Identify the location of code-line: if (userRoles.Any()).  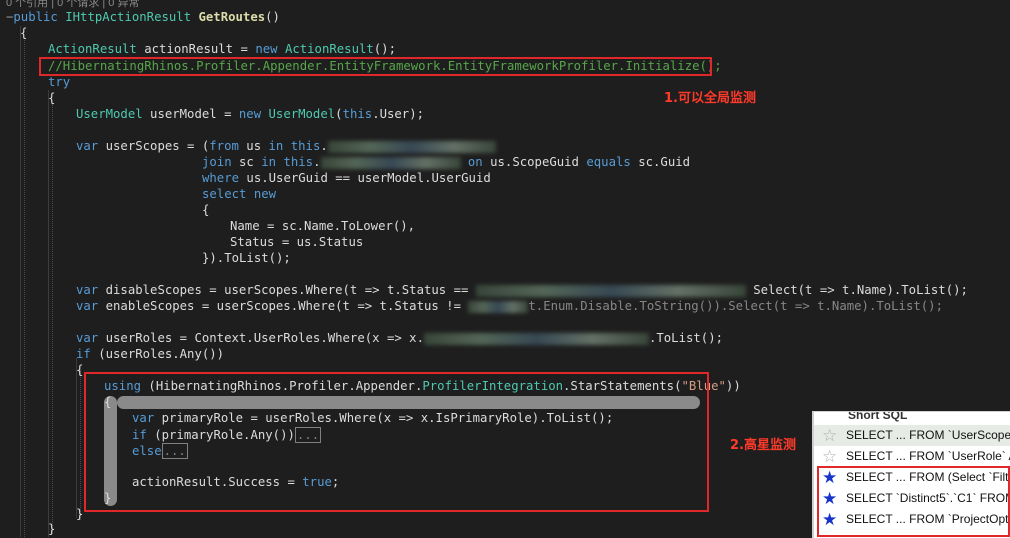
(150, 354).